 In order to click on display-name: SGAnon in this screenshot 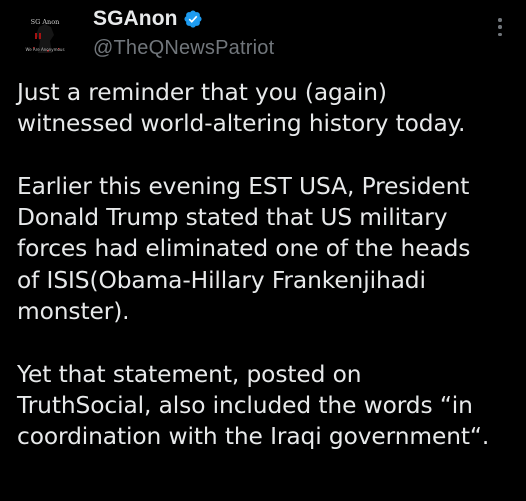, I will do `click(135, 19)`.